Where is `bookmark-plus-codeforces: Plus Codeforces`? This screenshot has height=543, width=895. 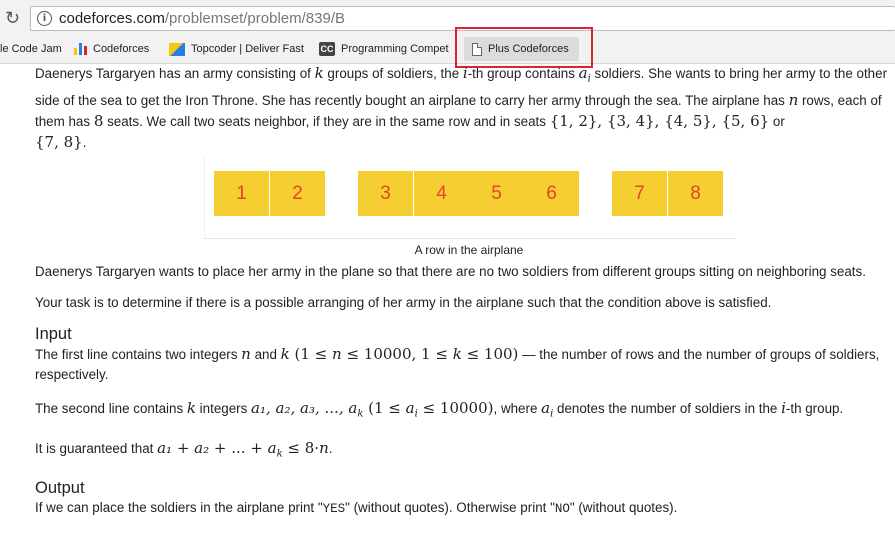 bookmark-plus-codeforces: Plus Codeforces is located at coordinates (521, 49).